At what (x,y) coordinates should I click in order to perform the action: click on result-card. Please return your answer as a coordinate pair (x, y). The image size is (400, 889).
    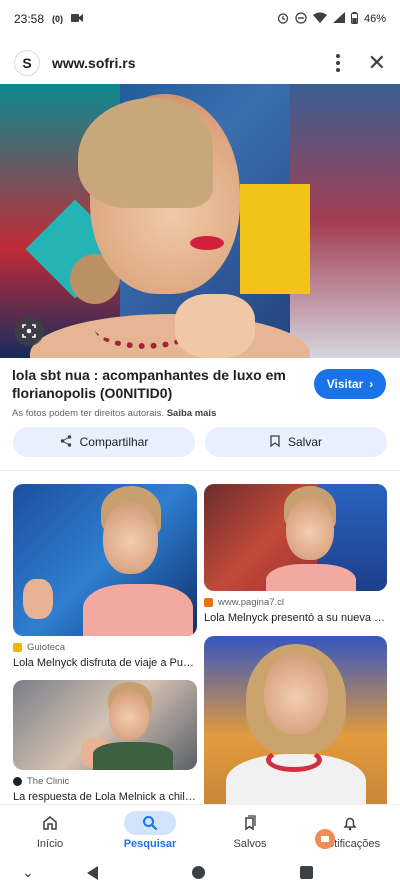
    Looking at the image, I should click on (295, 720).